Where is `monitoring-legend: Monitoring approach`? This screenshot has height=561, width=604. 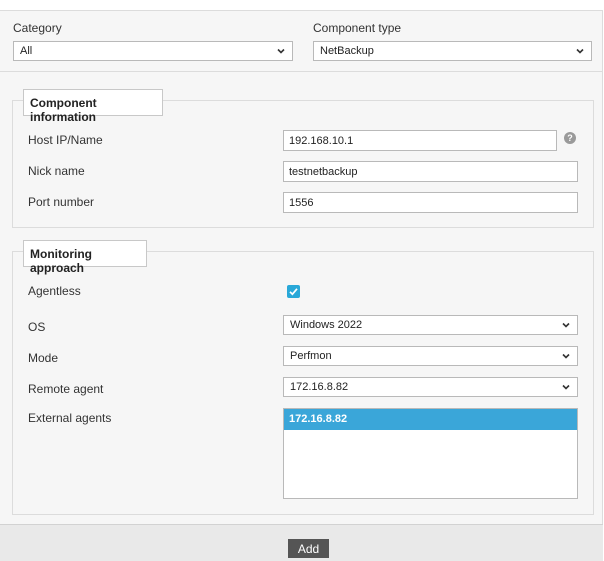 monitoring-legend: Monitoring approach is located at coordinates (85, 257).